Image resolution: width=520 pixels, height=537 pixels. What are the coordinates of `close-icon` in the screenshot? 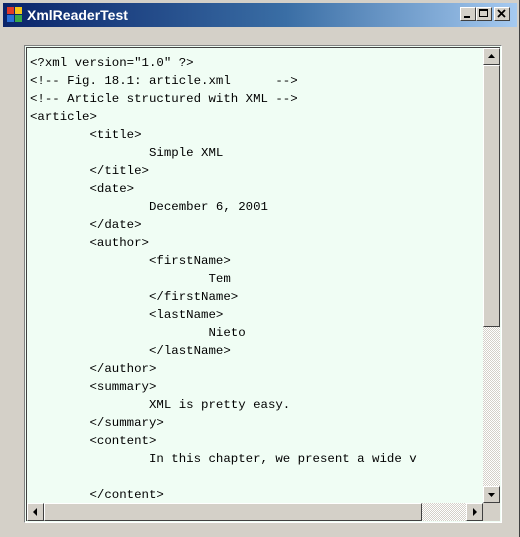 It's located at (501, 13).